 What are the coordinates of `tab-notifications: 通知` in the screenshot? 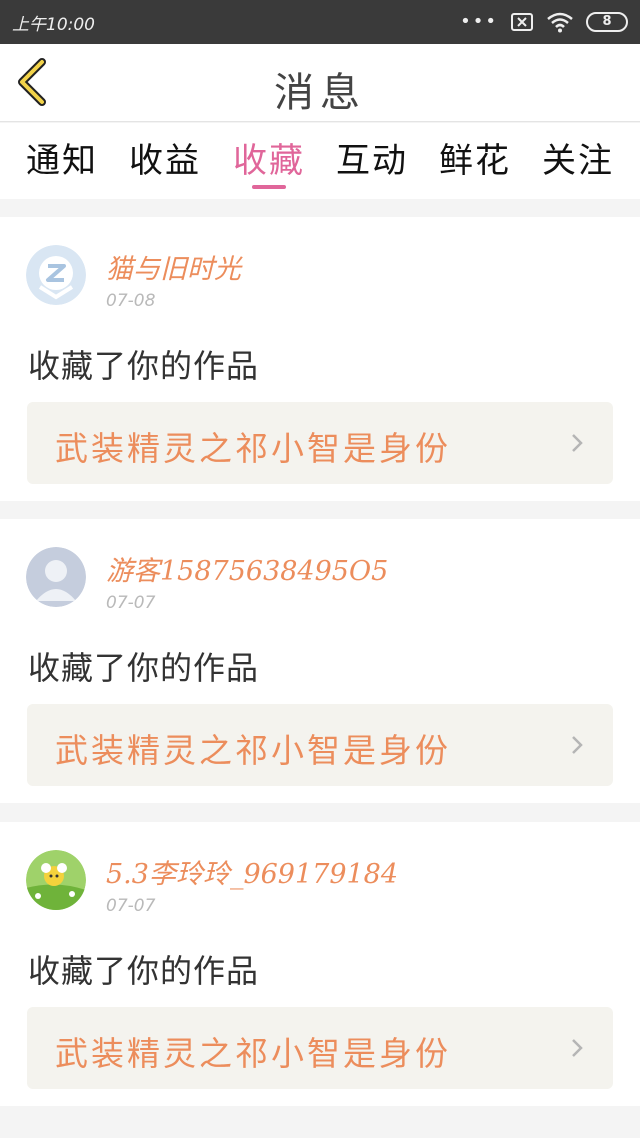 It's located at (62, 163).